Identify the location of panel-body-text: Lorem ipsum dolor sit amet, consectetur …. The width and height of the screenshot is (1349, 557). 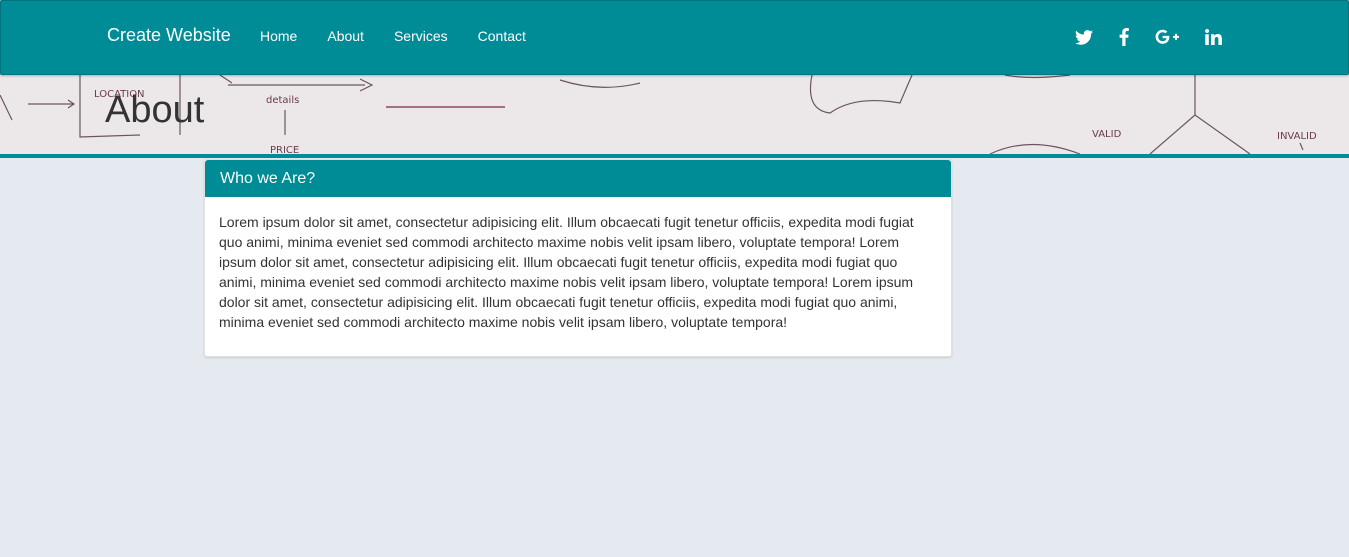
(566, 272).